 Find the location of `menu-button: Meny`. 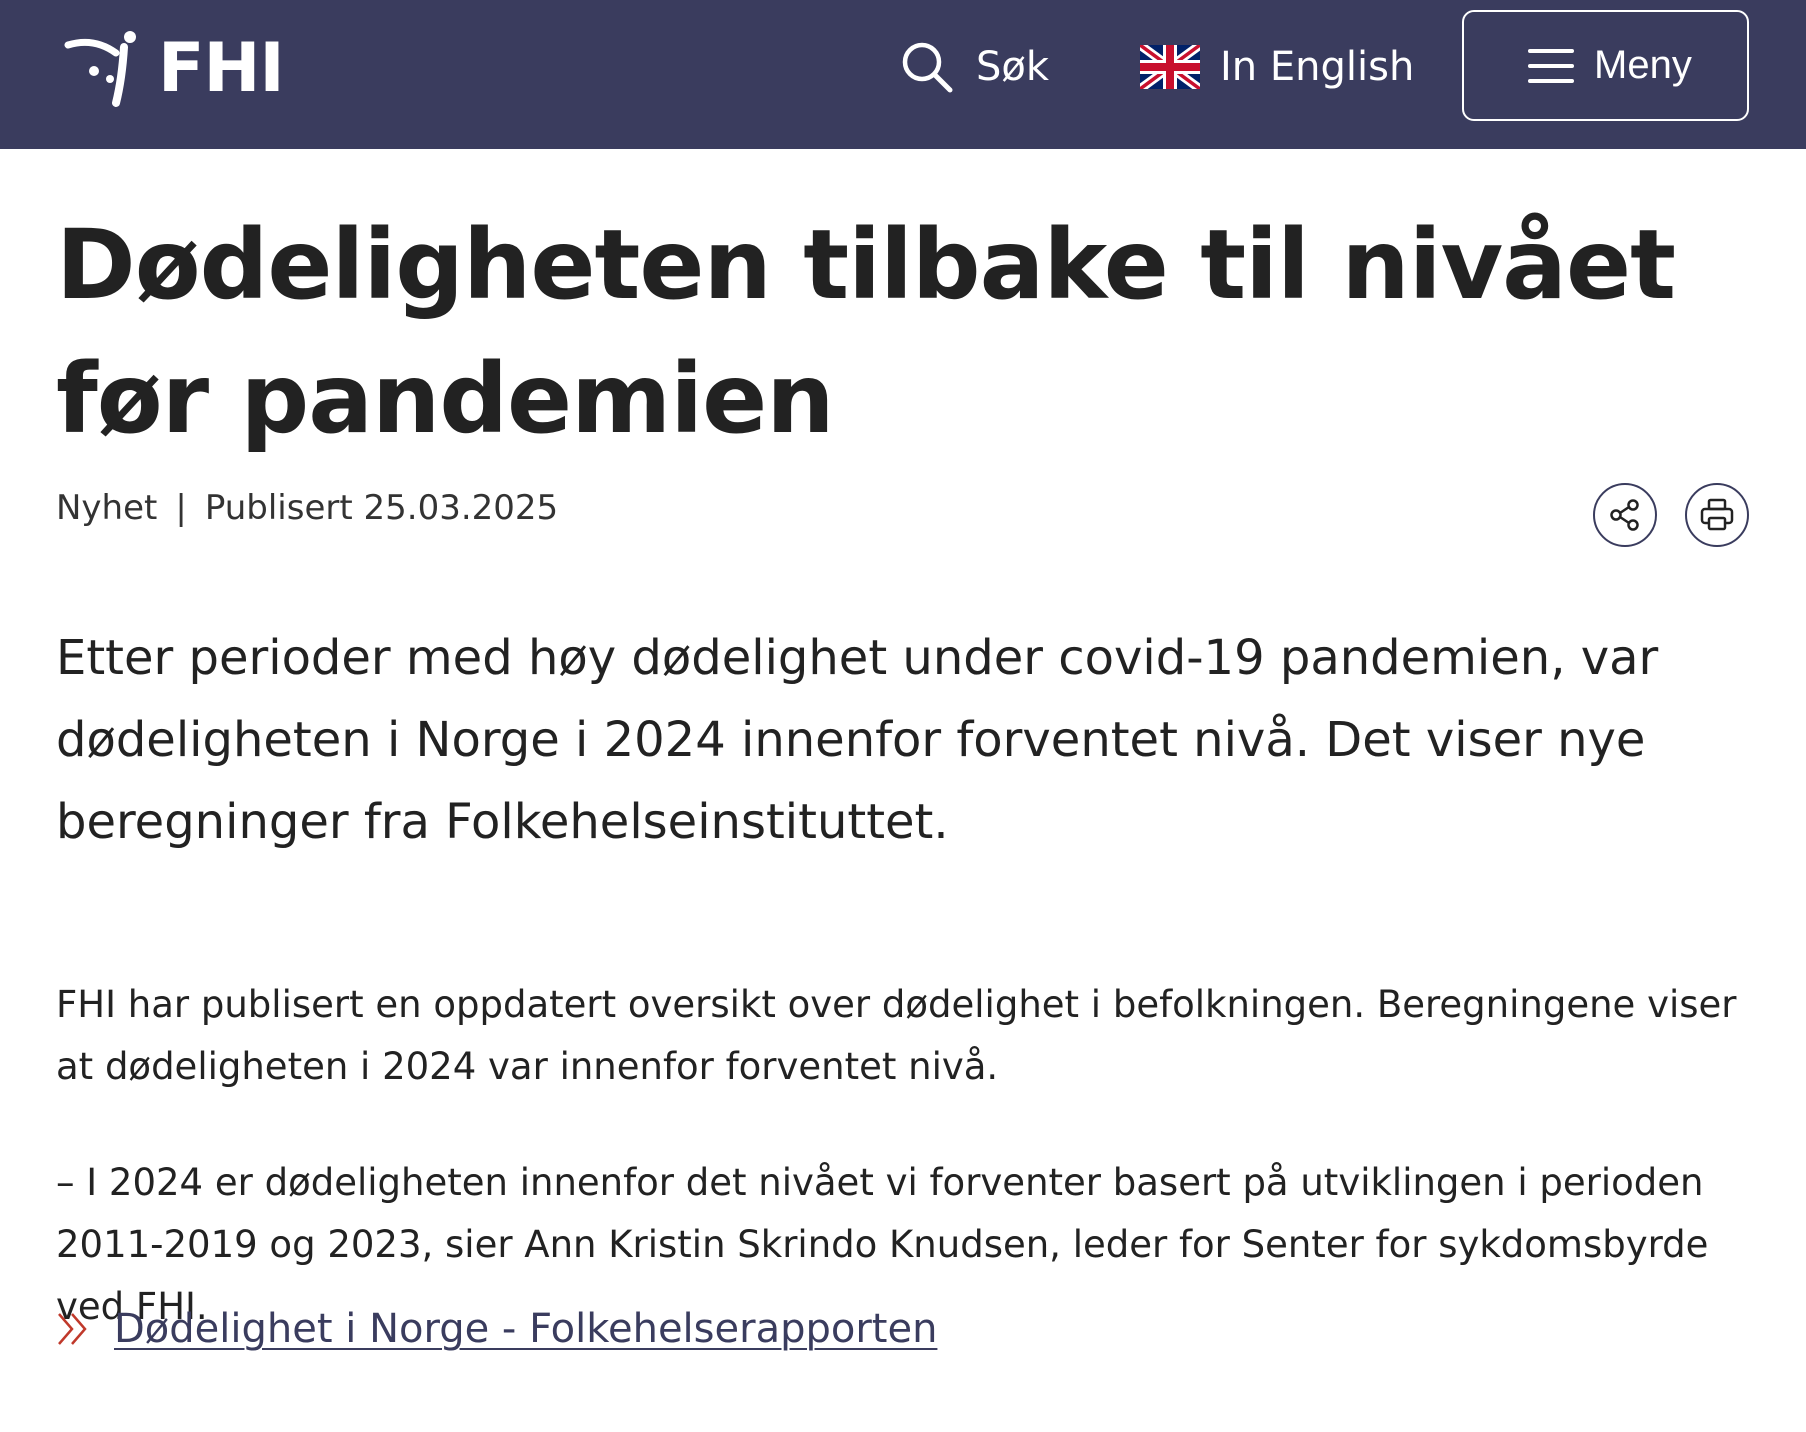

menu-button: Meny is located at coordinates (1605, 65).